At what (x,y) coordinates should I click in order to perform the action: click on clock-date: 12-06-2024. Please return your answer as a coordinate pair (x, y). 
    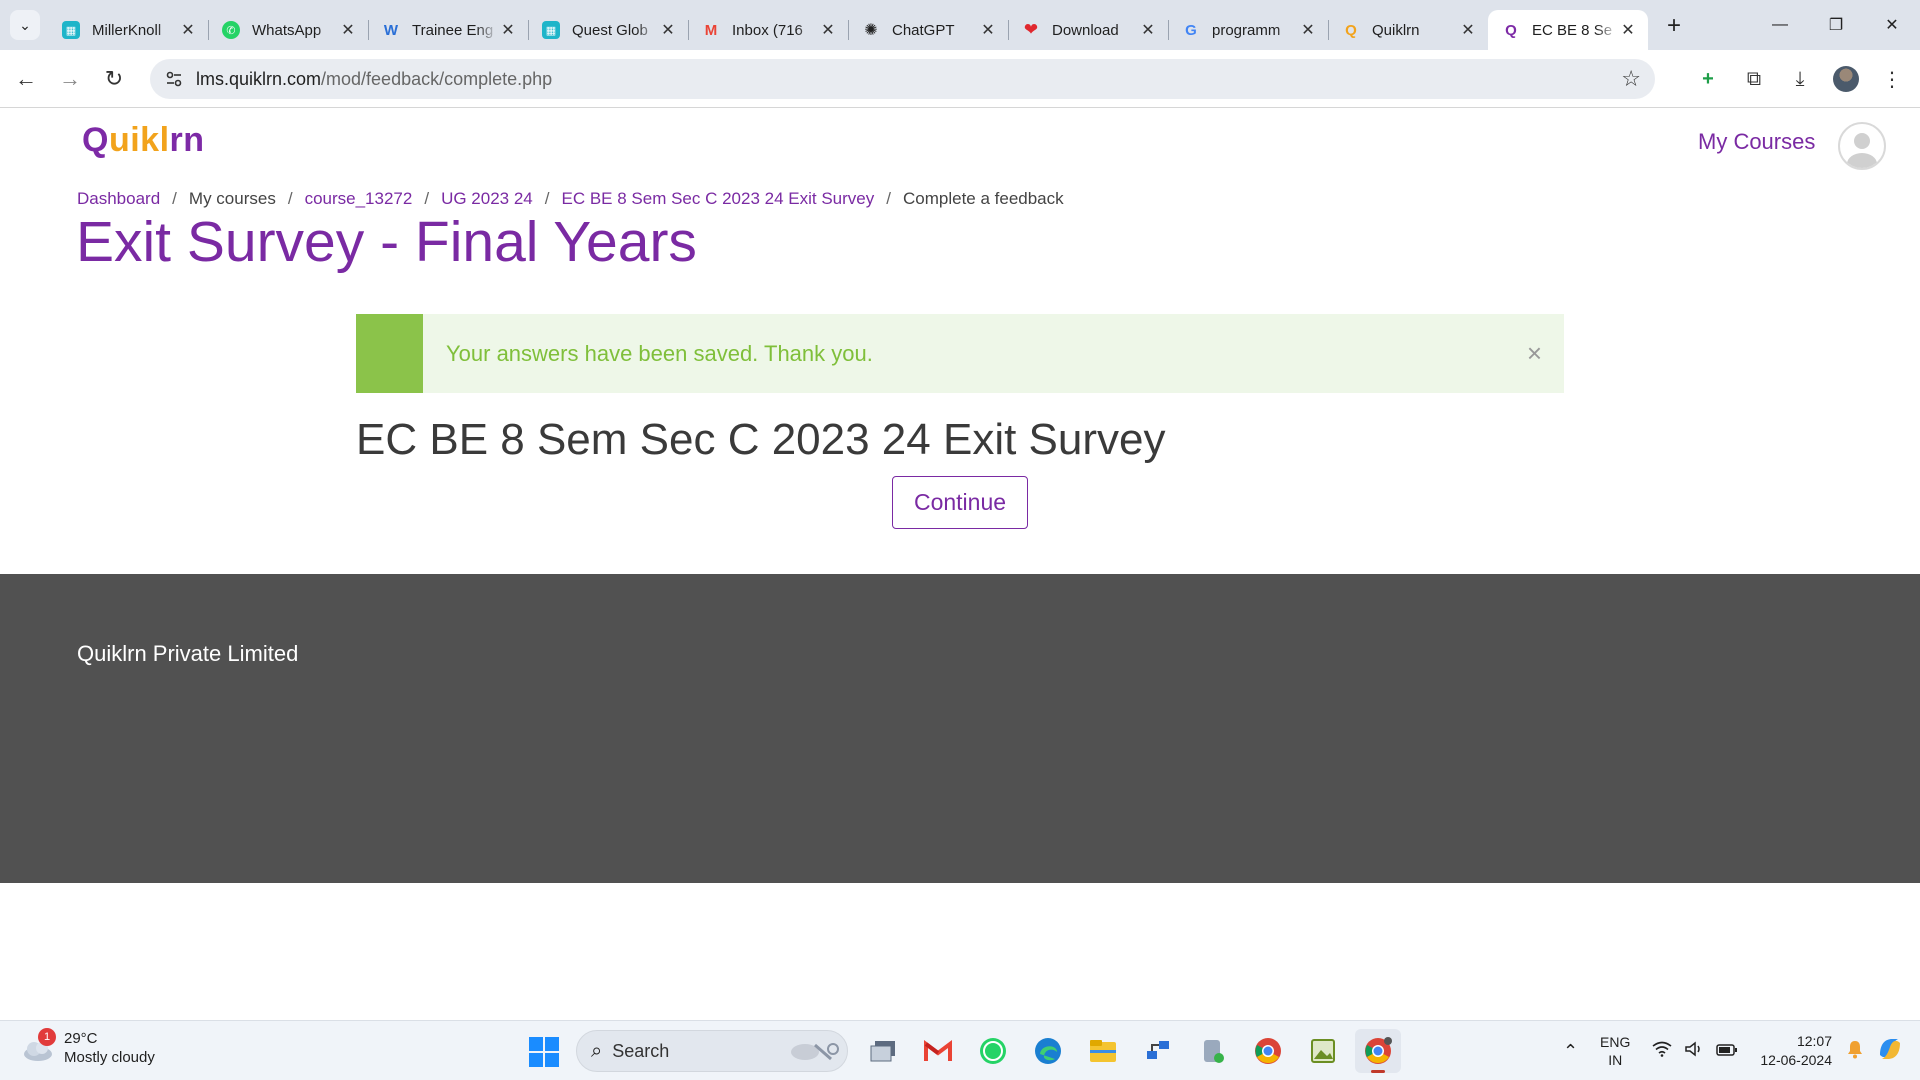
    Looking at the image, I should click on (1796, 1060).